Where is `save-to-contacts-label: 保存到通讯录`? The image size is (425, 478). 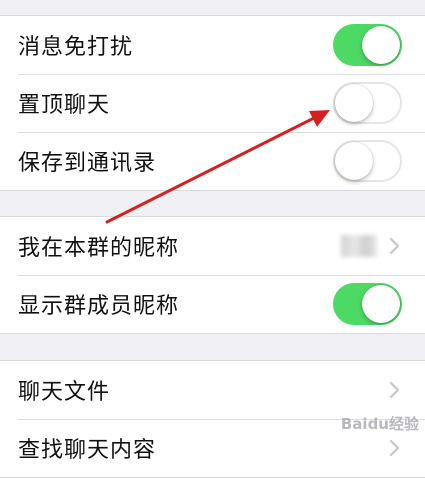
save-to-contacts-label: 保存到通讯录 is located at coordinates (87, 163).